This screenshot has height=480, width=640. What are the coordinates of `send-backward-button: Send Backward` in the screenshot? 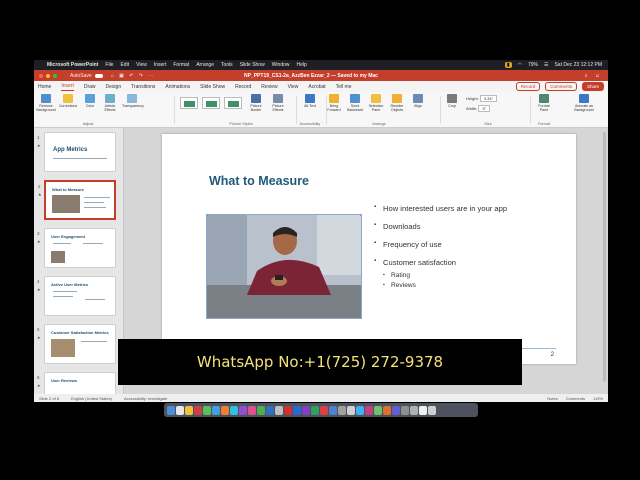 It's located at (355, 103).